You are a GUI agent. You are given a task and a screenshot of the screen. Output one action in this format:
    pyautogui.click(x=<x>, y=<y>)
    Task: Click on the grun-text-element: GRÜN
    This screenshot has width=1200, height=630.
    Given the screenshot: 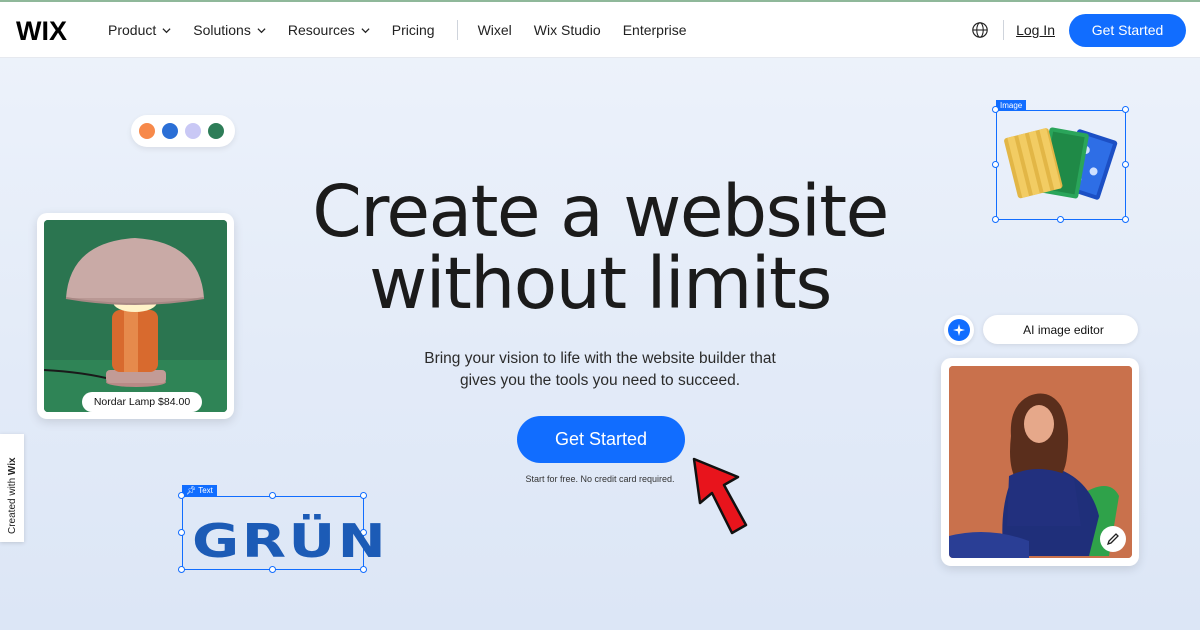 What is the action you would take?
    pyautogui.click(x=290, y=541)
    